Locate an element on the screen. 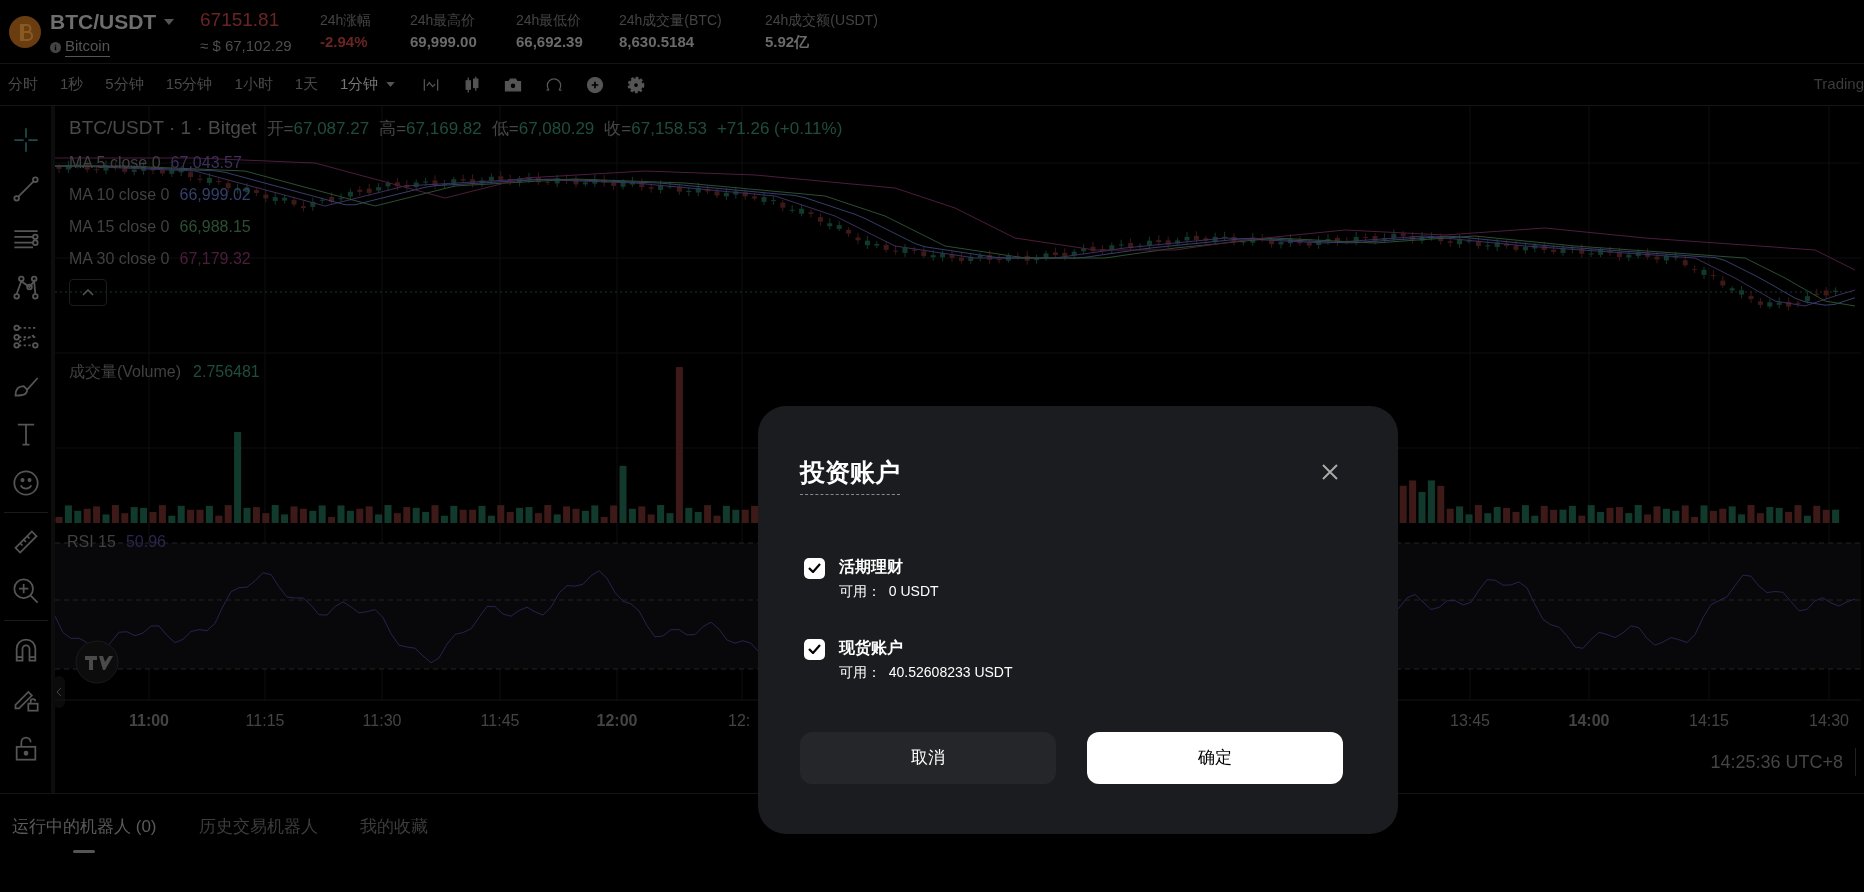  interval-tab: 1小时 is located at coordinates (253, 84).